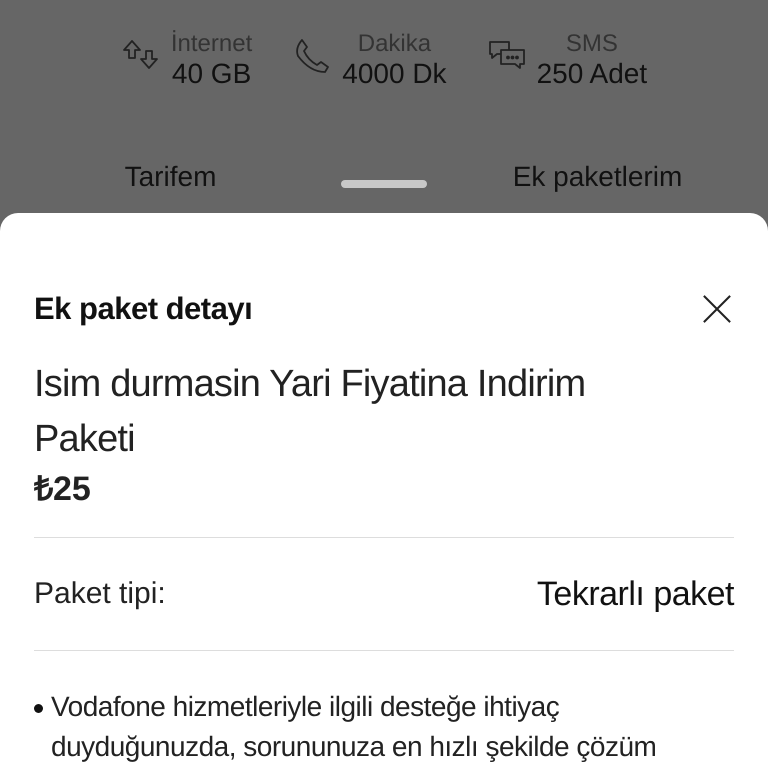  What do you see at coordinates (212, 74) in the screenshot?
I see `stat-value: 40 GB` at bounding box center [212, 74].